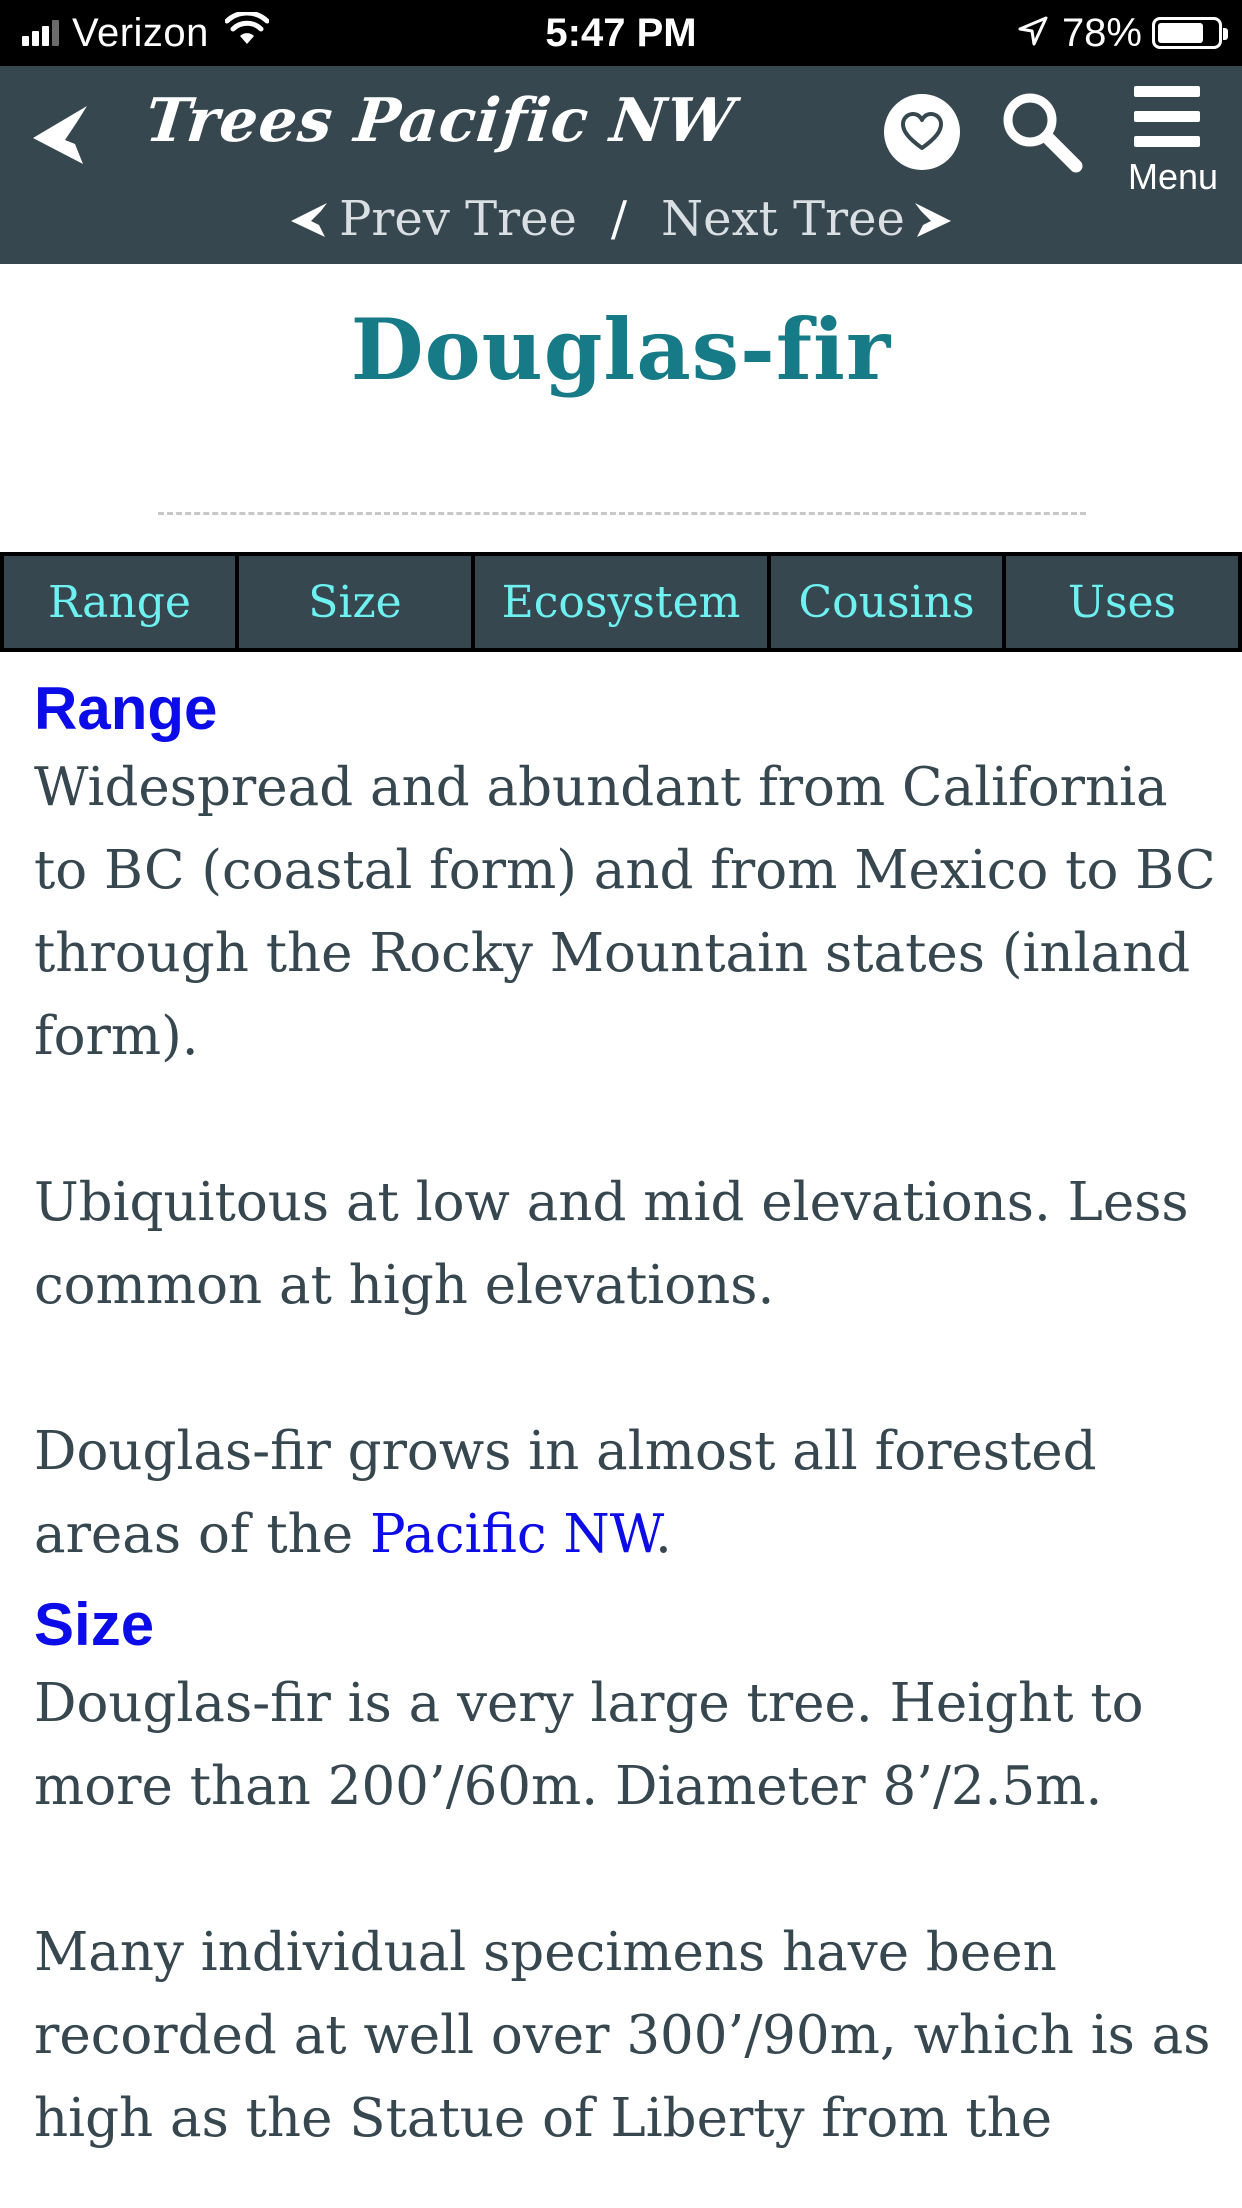 The height and width of the screenshot is (2208, 1242). Describe the element at coordinates (1101, 32) in the screenshot. I see `battery-percent: 78%` at that location.